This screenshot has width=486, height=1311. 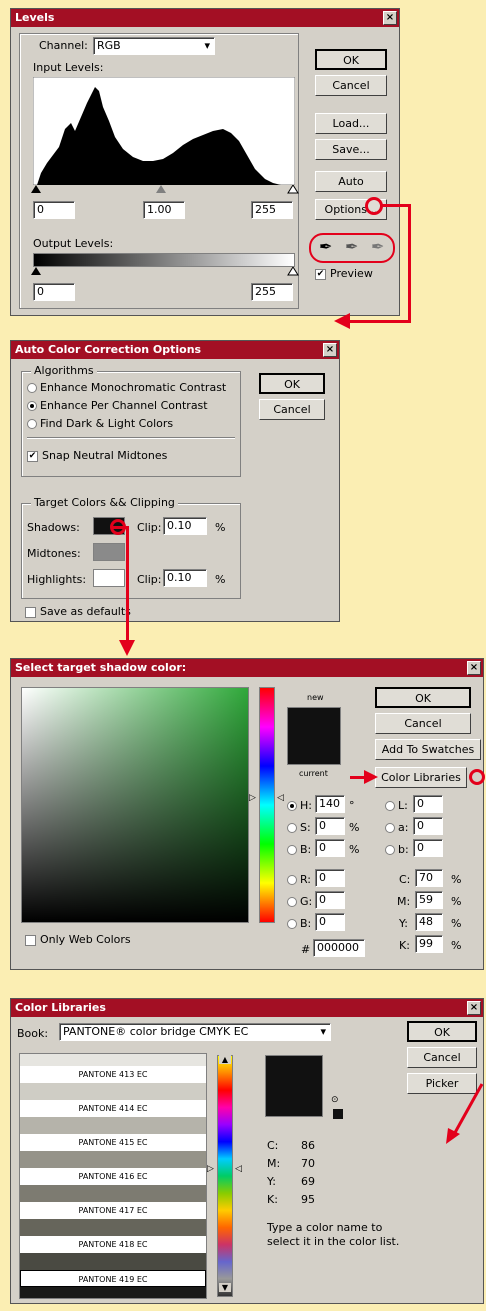 I want to click on input-gamma-field: 1.00, so click(x=164, y=210).